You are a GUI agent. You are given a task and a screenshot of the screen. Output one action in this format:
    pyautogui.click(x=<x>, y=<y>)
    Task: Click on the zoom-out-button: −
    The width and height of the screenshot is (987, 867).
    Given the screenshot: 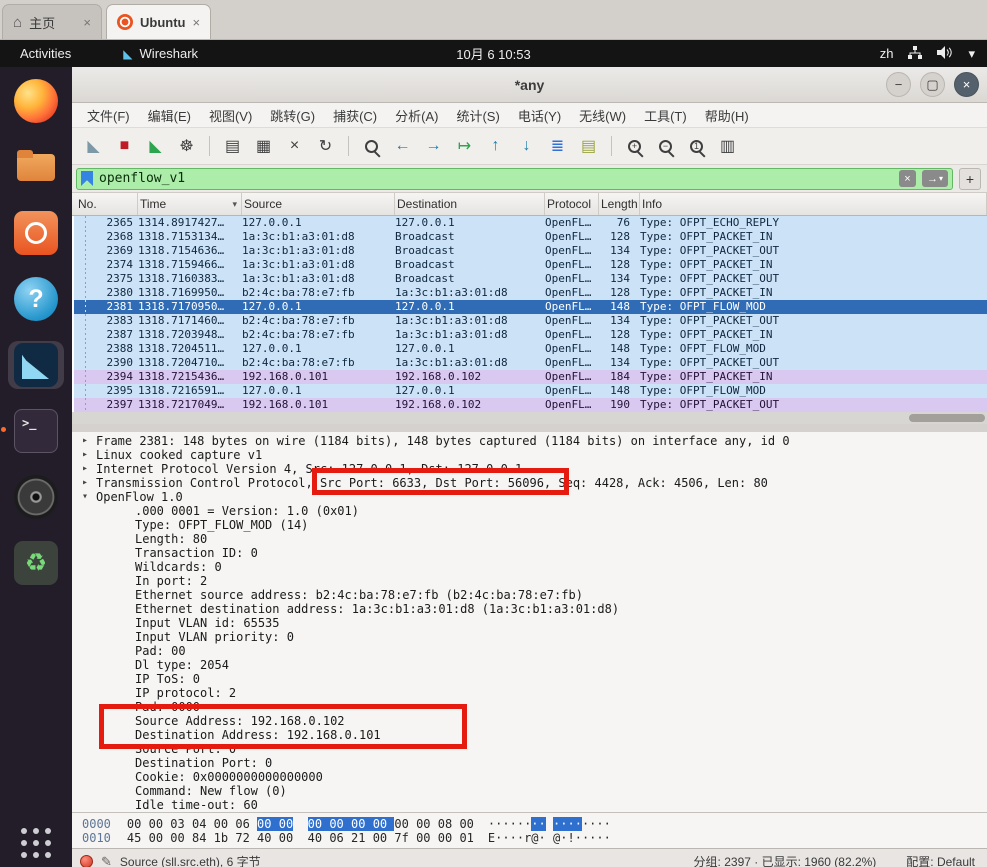 What is the action you would take?
    pyautogui.click(x=665, y=146)
    